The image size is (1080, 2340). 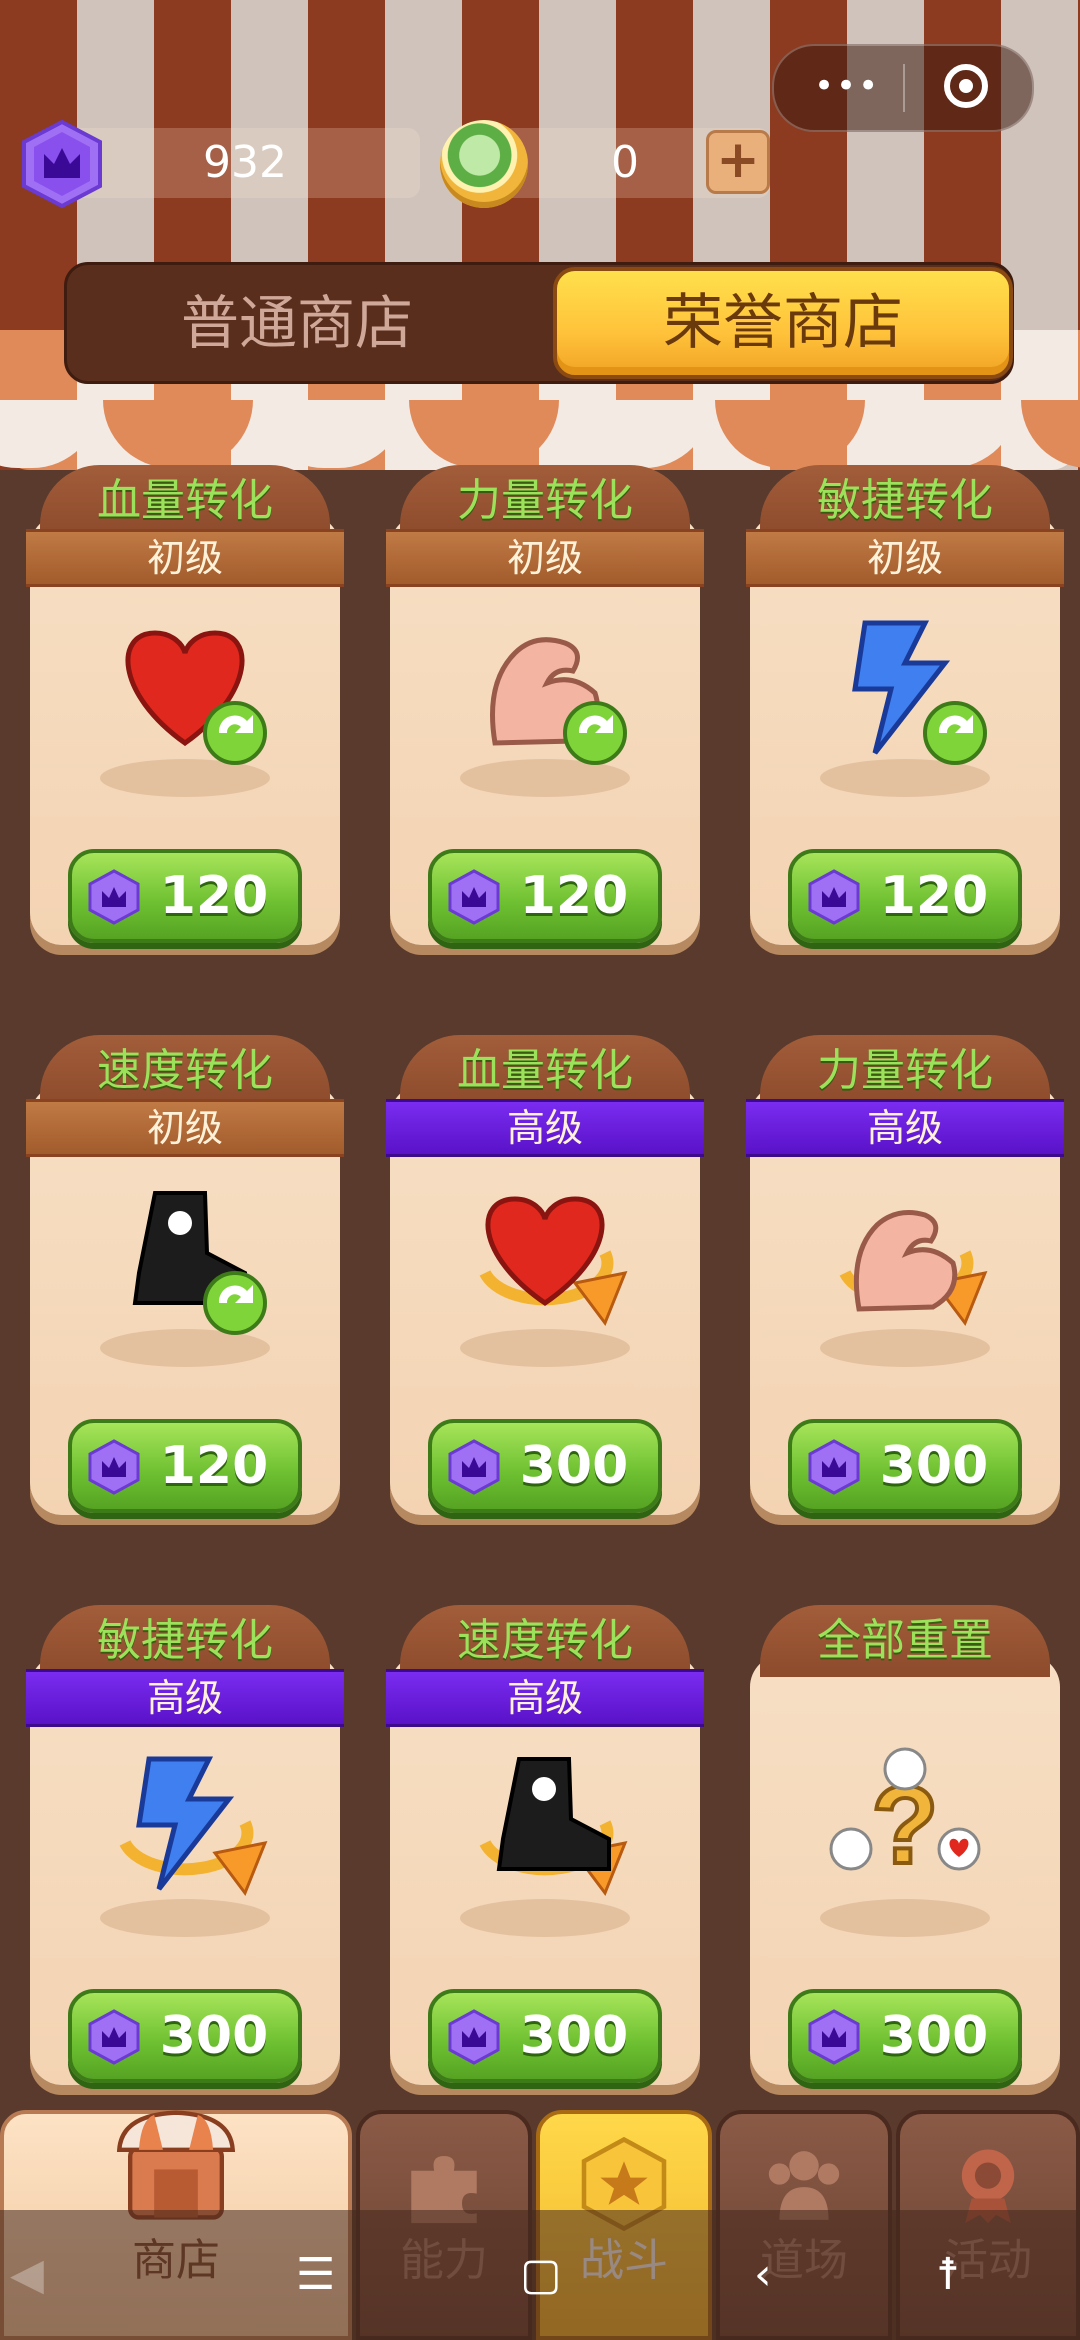 I want to click on capsule-divider, so click(x=904, y=88).